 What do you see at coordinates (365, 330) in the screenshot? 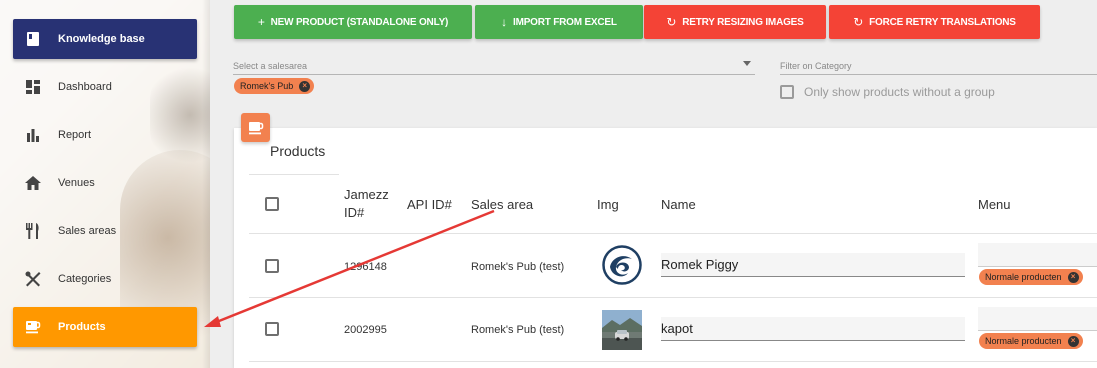
I see `row-jamezz-id: 2002995` at bounding box center [365, 330].